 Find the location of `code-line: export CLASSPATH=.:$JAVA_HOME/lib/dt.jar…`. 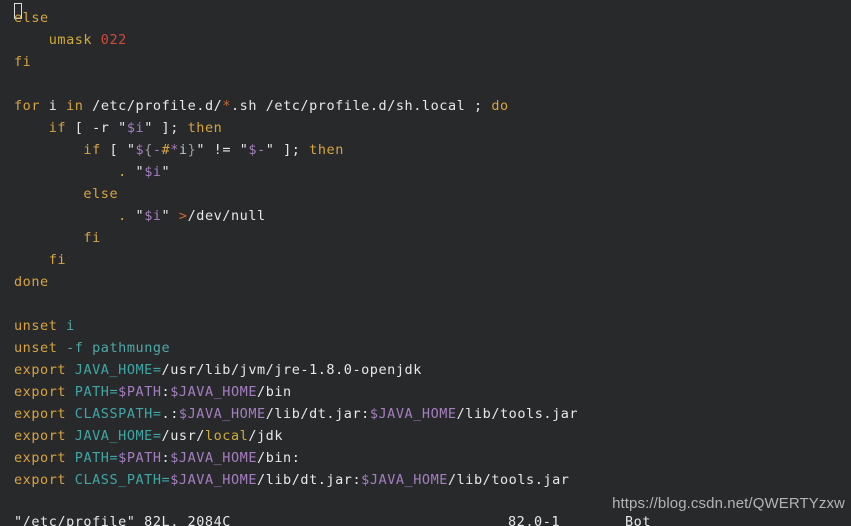

code-line: export CLASSPATH=.:$JAVA_HOME/lib/dt.jar… is located at coordinates (425, 414).